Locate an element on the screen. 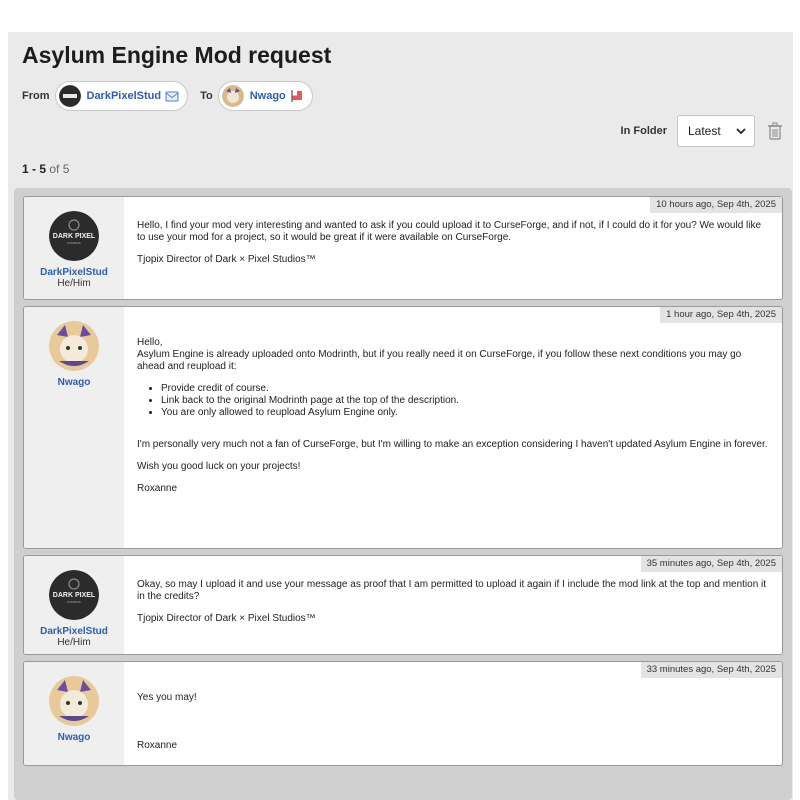 This screenshot has height=800, width=800. participants-row: From DarkPixelStud To Nwago is located at coordinates (173, 96).